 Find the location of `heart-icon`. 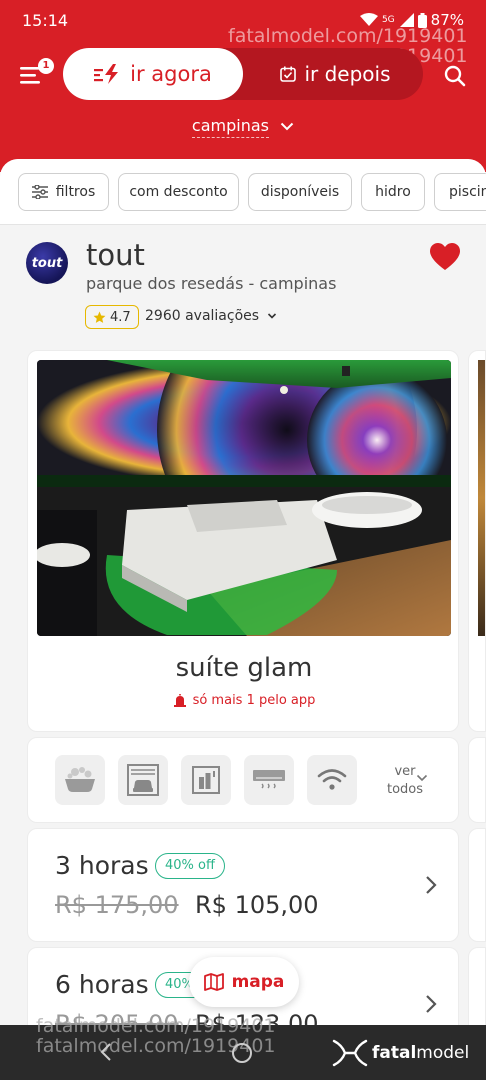

heart-icon is located at coordinates (445, 256).